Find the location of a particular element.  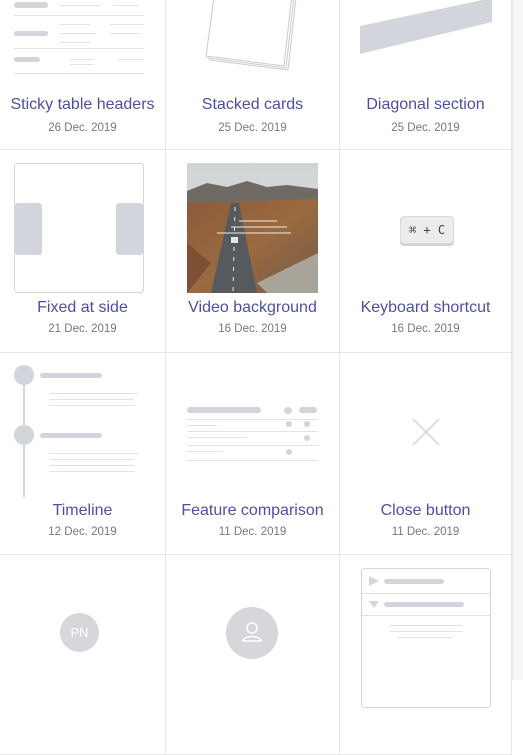

avatar-initials-thumb: PN is located at coordinates (79, 632).